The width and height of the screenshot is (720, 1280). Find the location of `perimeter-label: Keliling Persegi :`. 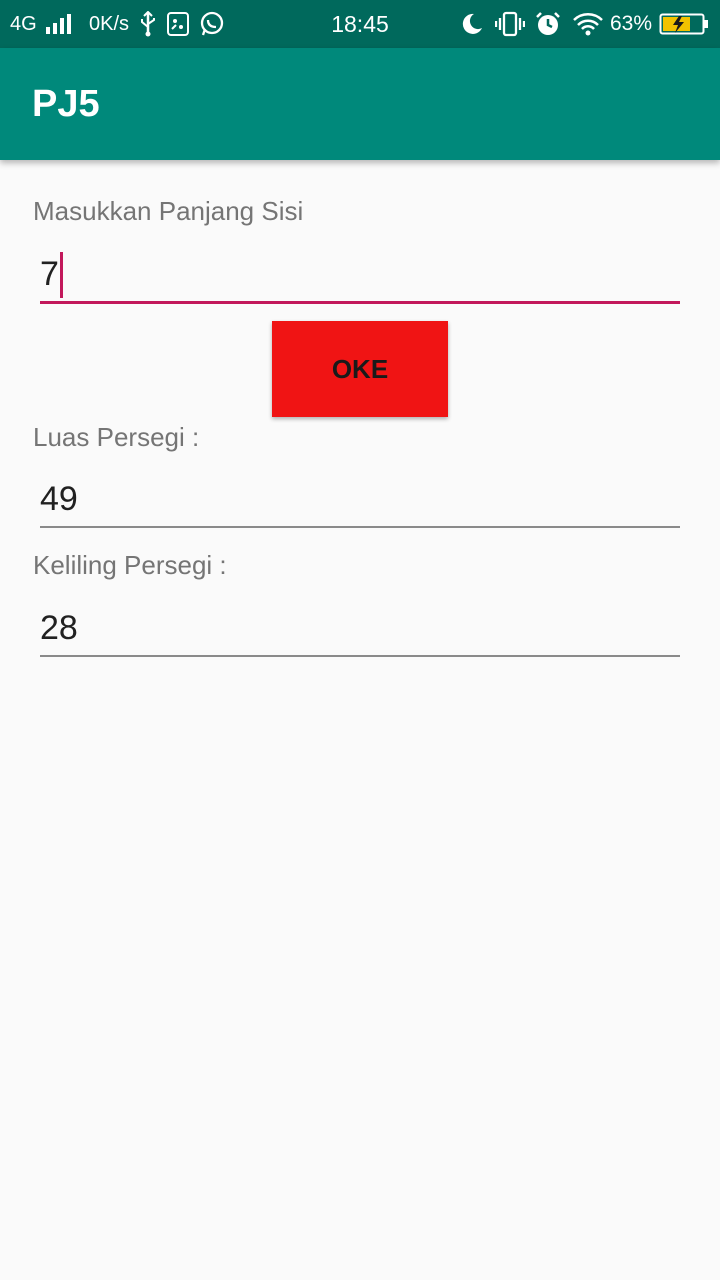

perimeter-label: Keliling Persegi : is located at coordinates (130, 565).